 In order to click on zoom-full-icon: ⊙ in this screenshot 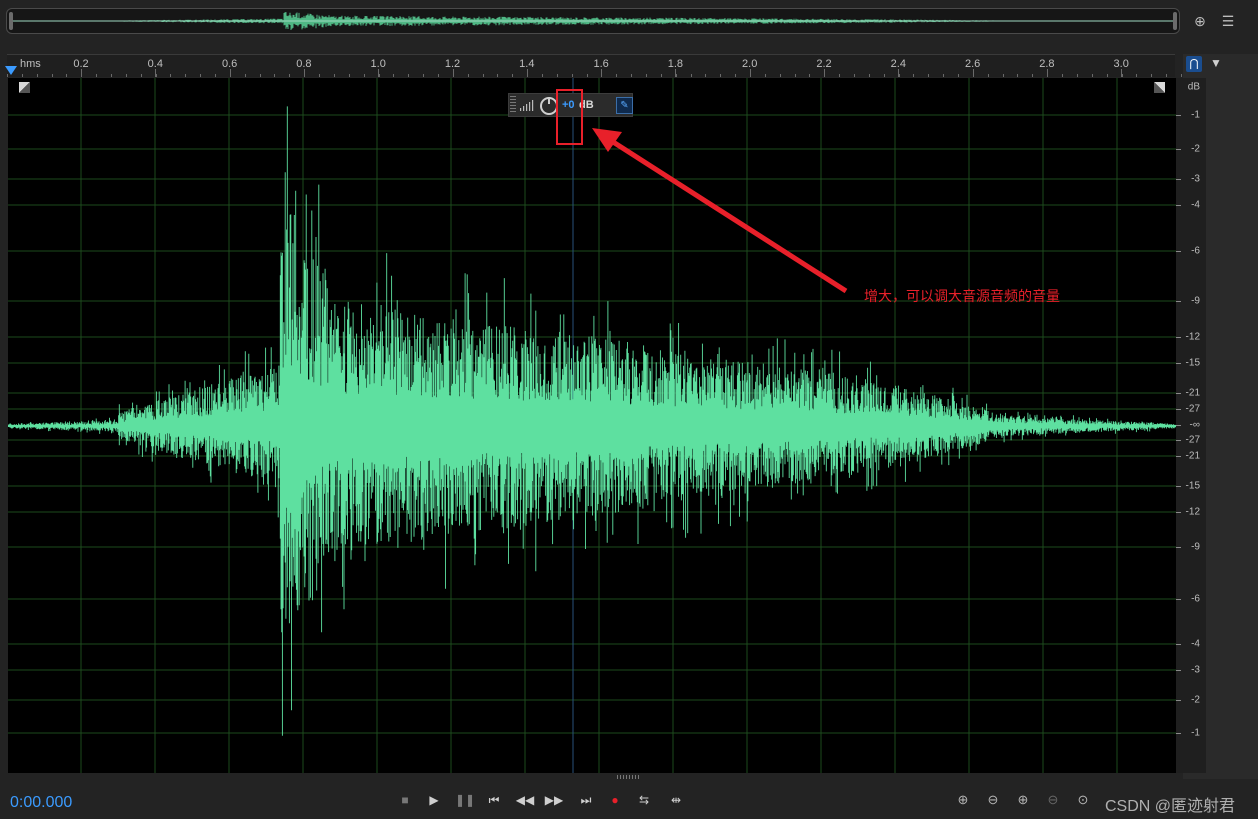, I will do `click(1083, 800)`.